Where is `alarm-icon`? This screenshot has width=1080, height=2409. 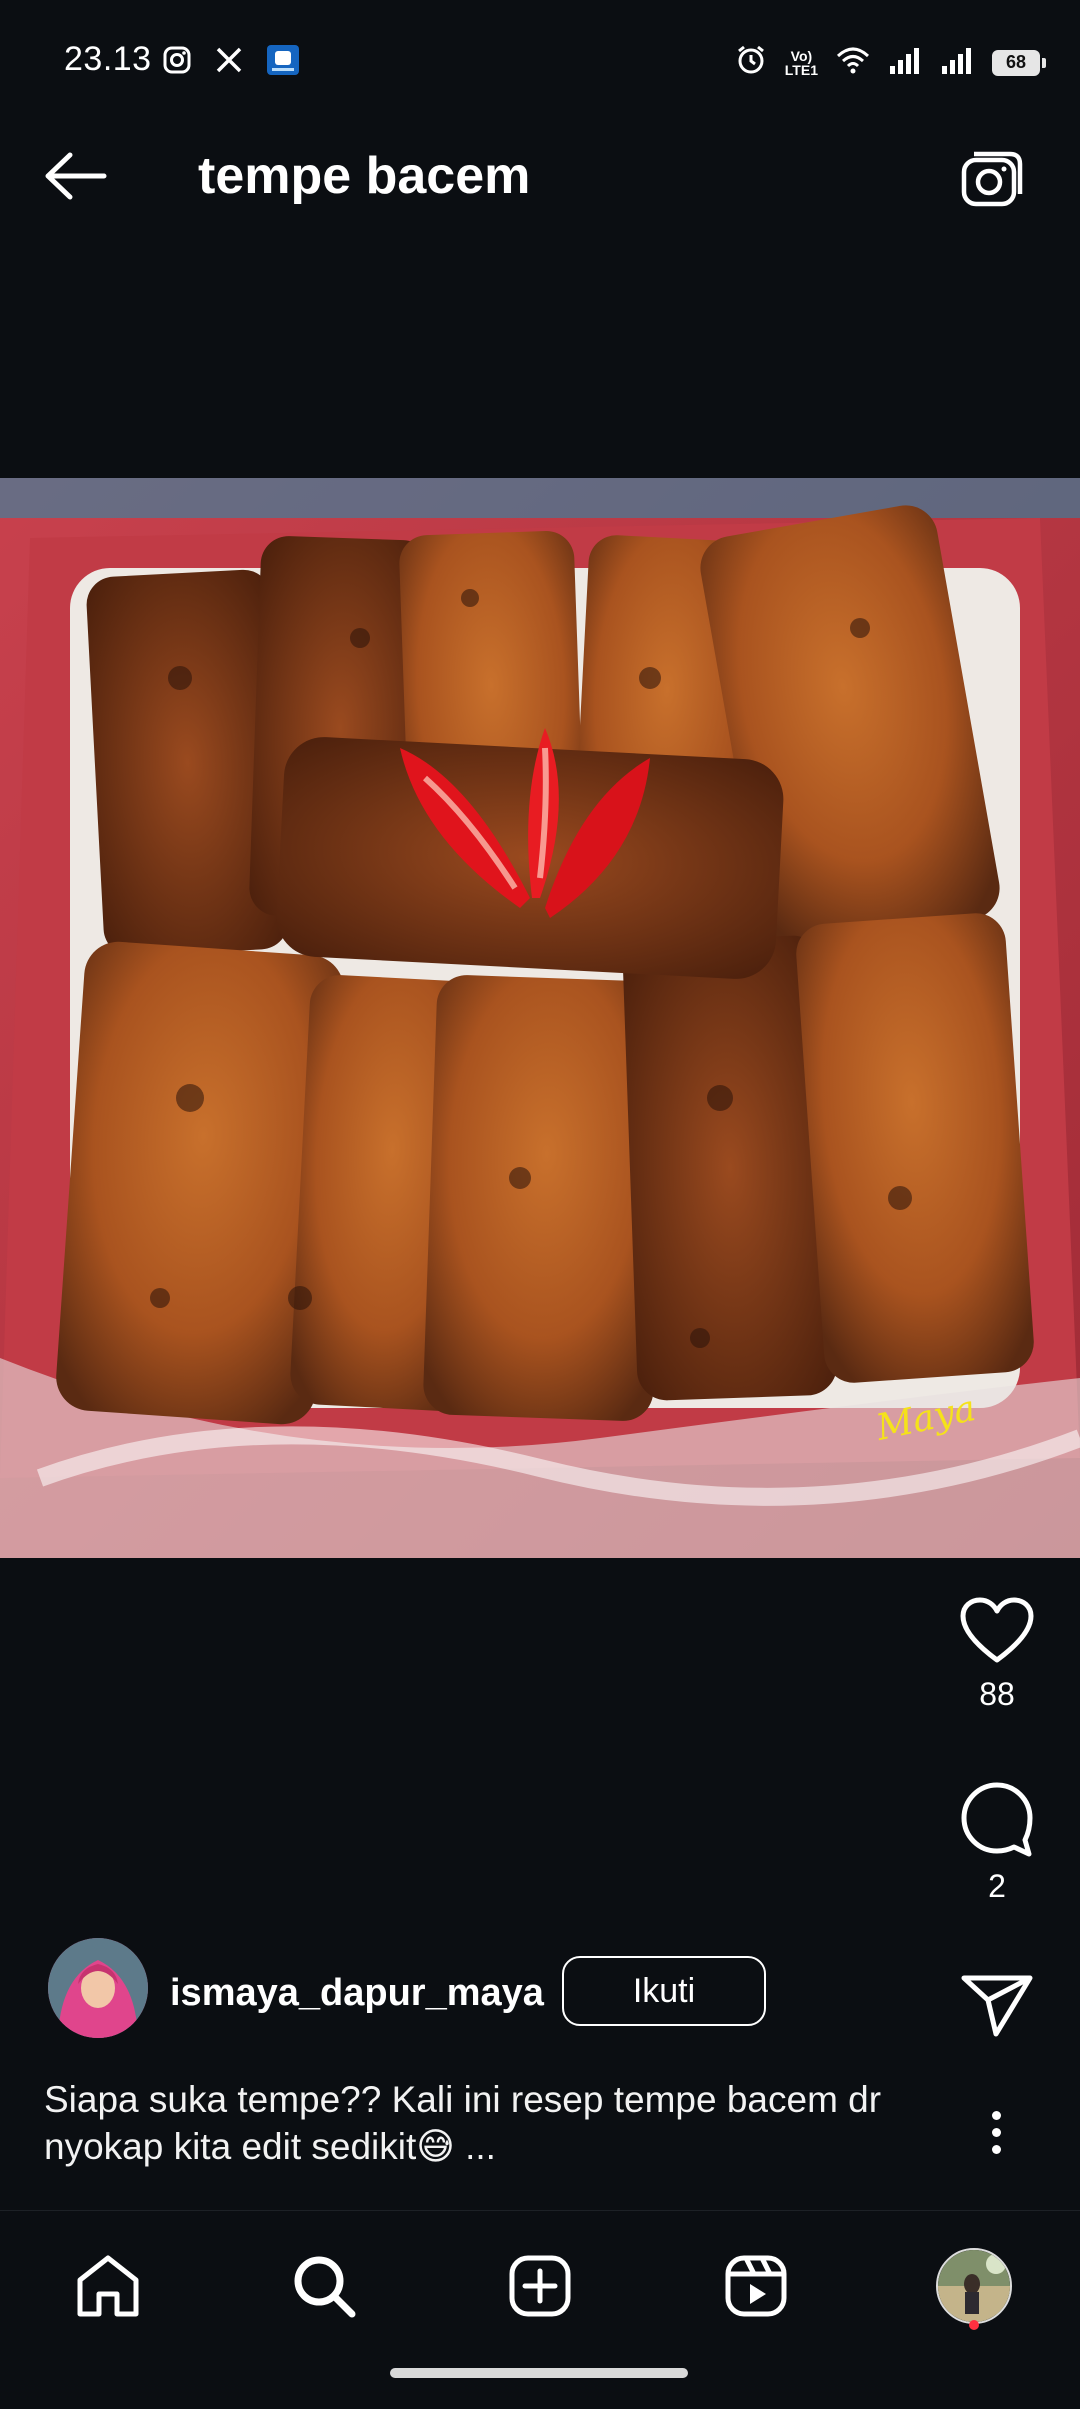 alarm-icon is located at coordinates (751, 62).